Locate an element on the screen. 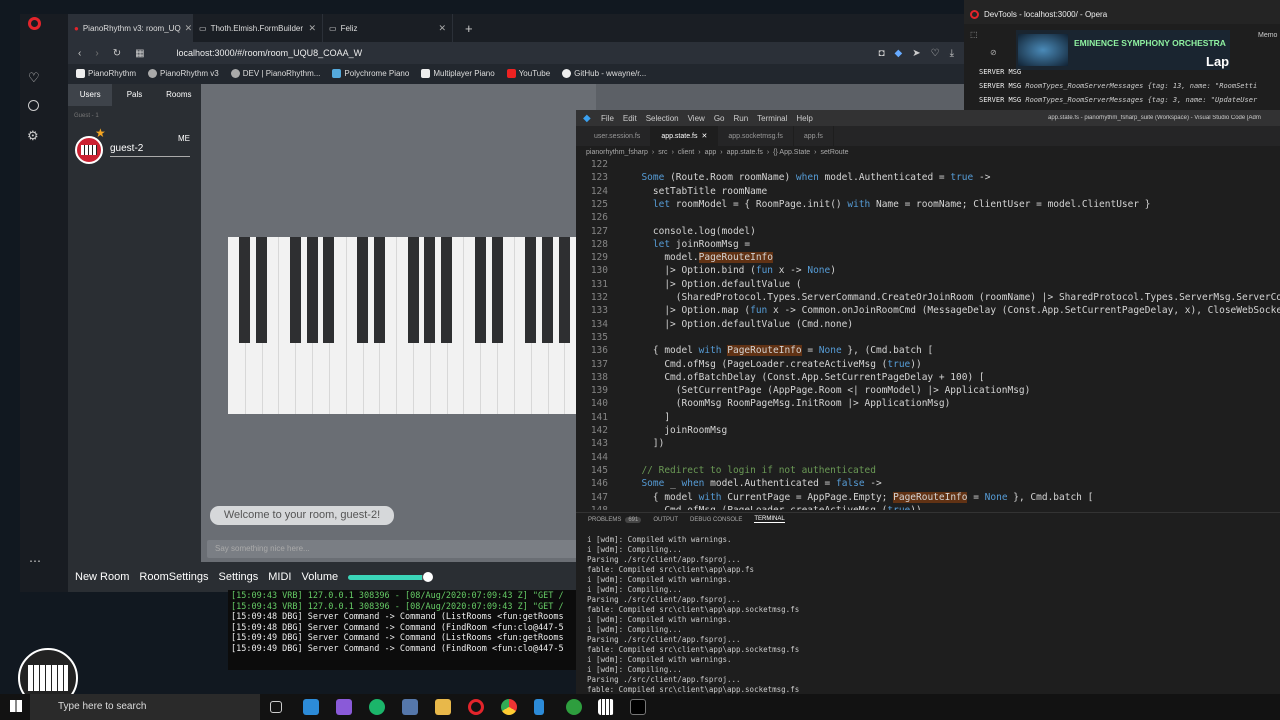  menu-help: Help is located at coordinates (804, 118).